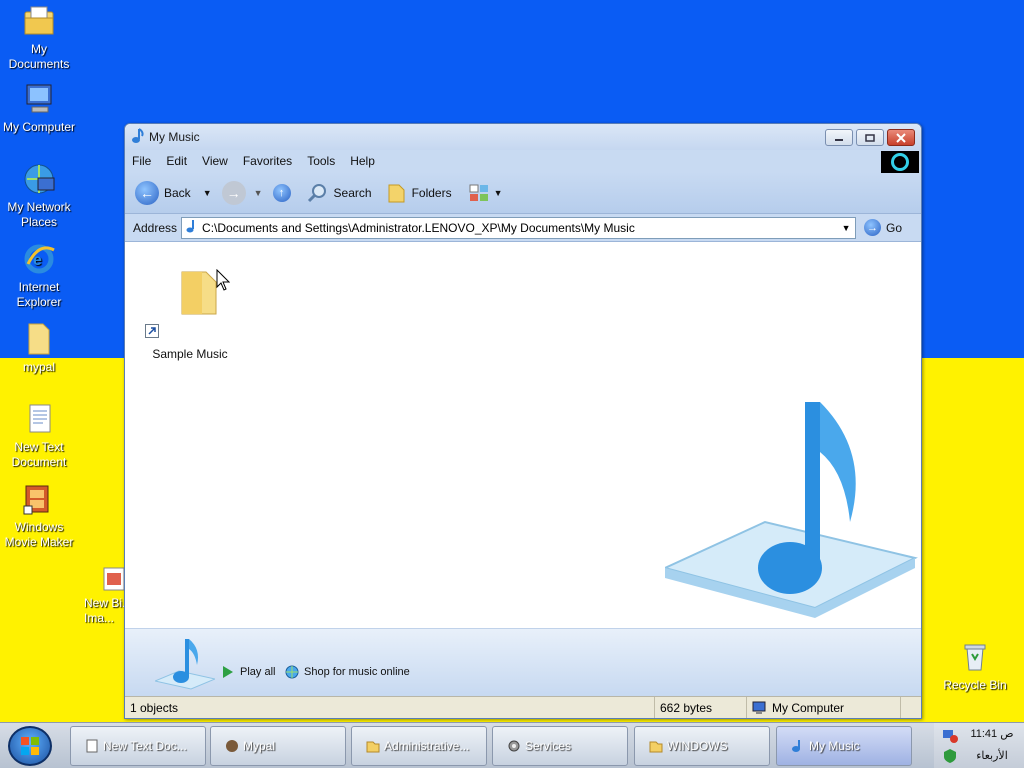  I want to click on bitmap-image-icon, so click(114, 579).